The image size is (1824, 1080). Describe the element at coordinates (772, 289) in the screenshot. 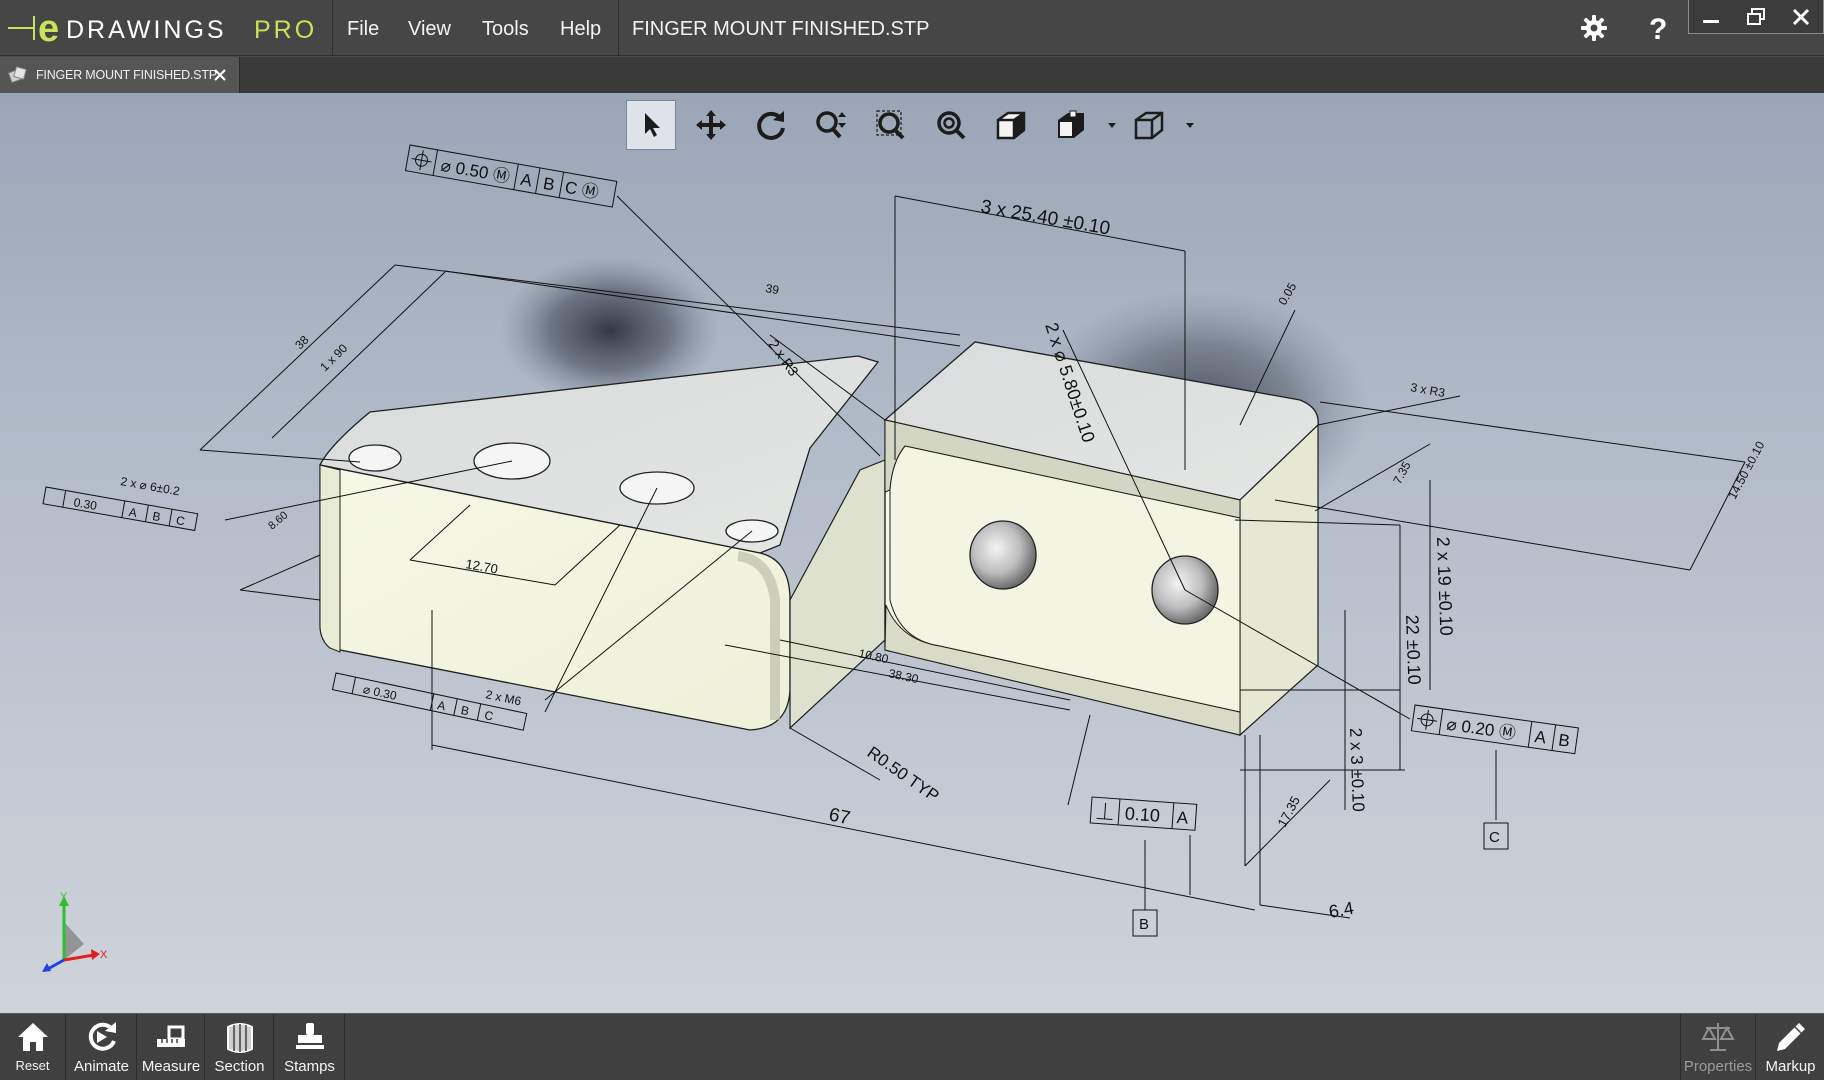

I see `dim-39: 39` at that location.